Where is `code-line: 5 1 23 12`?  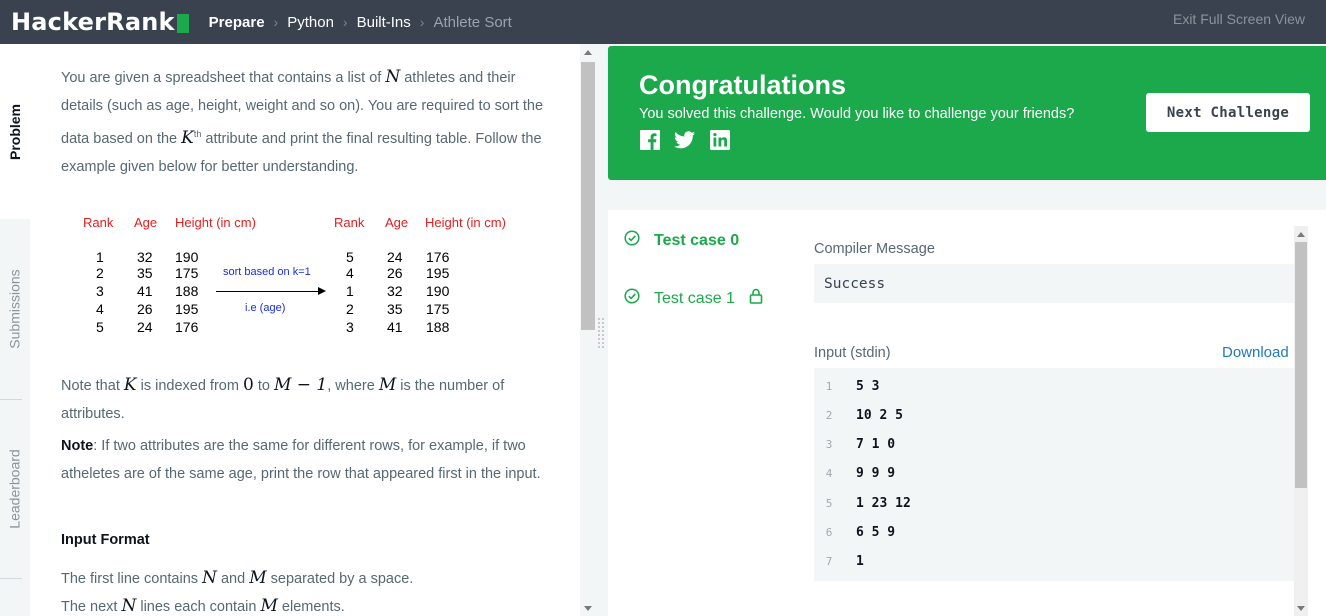 code-line: 5 1 23 12 is located at coordinates (862, 503).